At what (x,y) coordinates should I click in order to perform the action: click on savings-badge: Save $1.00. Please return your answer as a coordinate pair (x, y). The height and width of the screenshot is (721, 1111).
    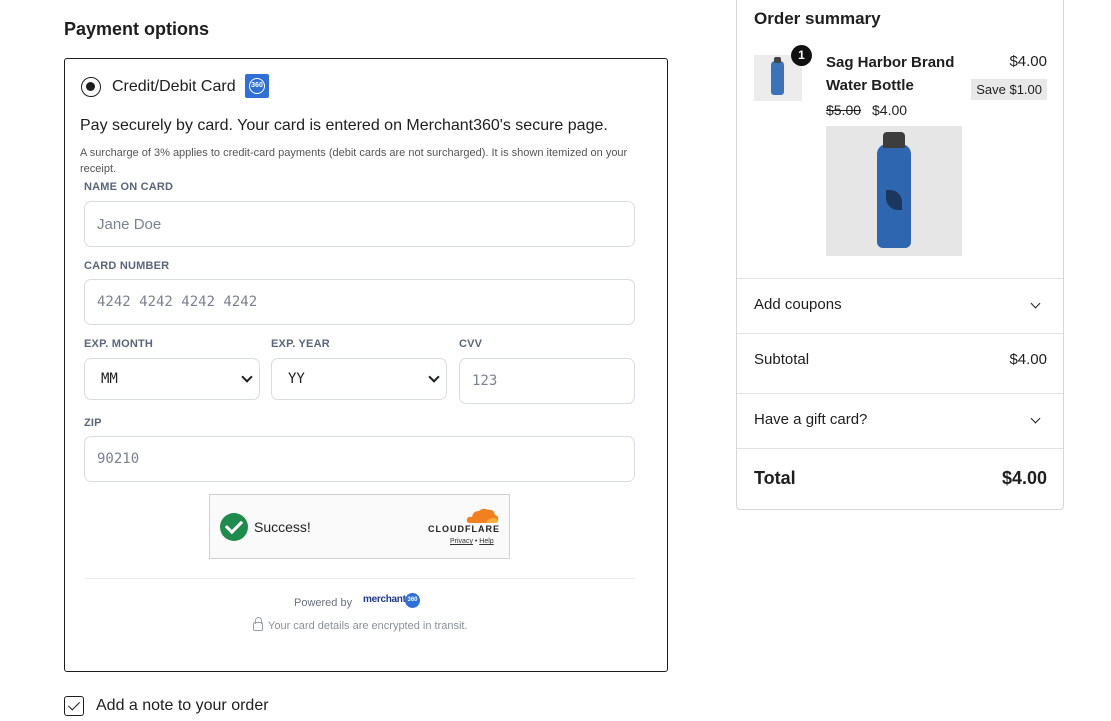
    Looking at the image, I should click on (1009, 89).